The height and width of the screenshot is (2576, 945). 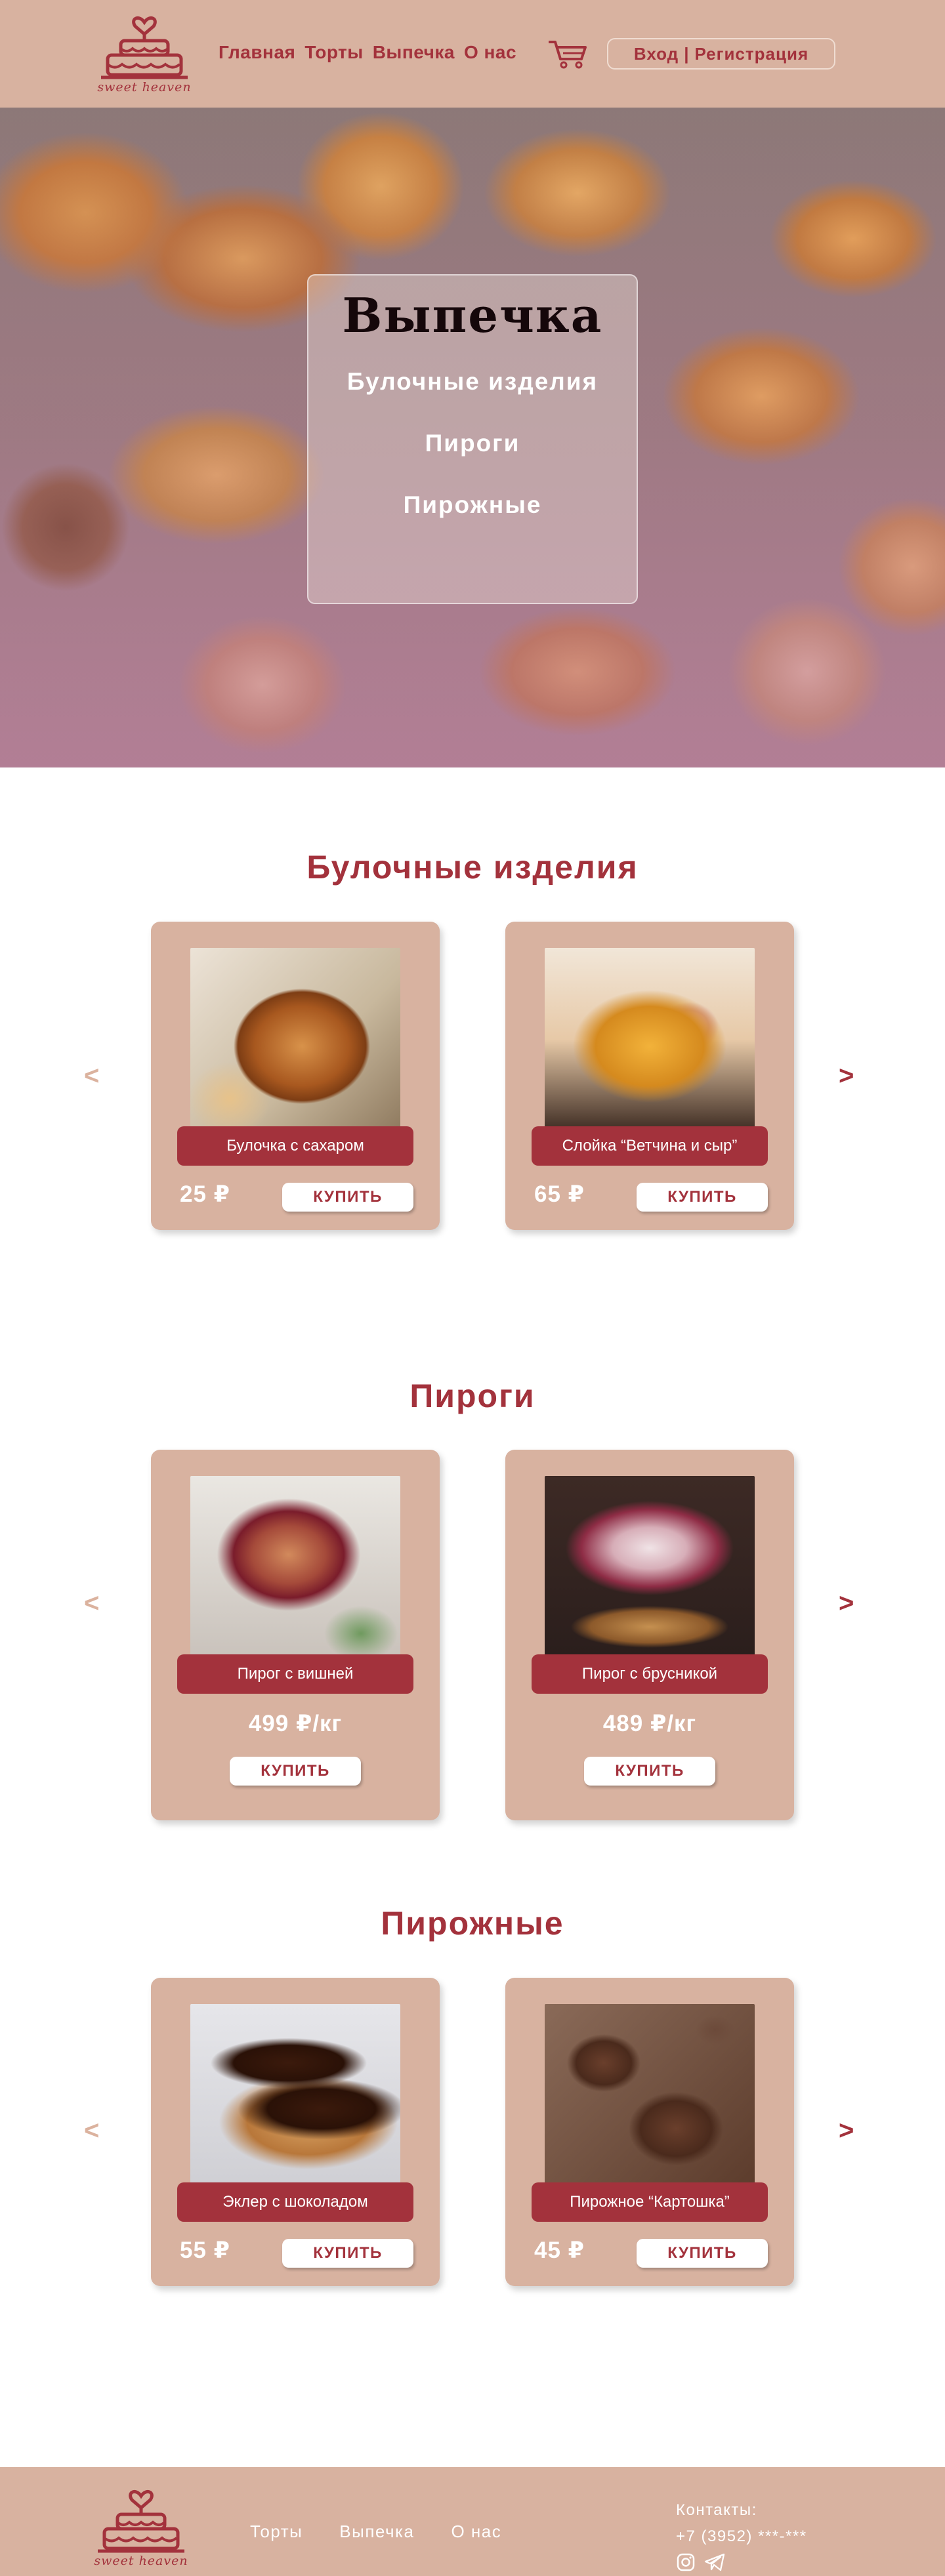 I want to click on header-logo: sweet heaven, so click(x=144, y=55).